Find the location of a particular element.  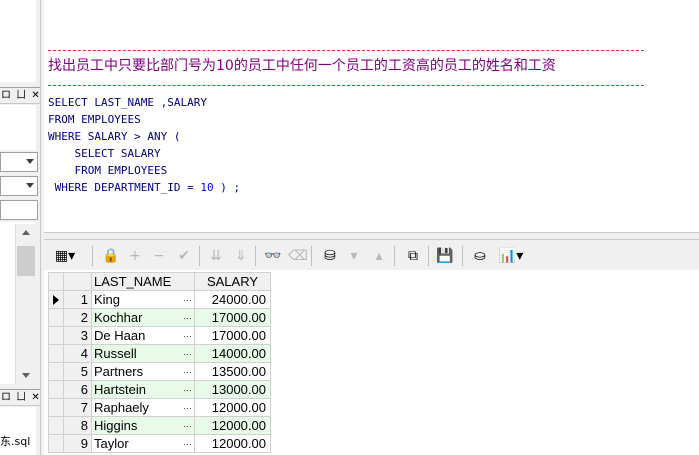

last-page-icon: ⇓ is located at coordinates (241, 256).